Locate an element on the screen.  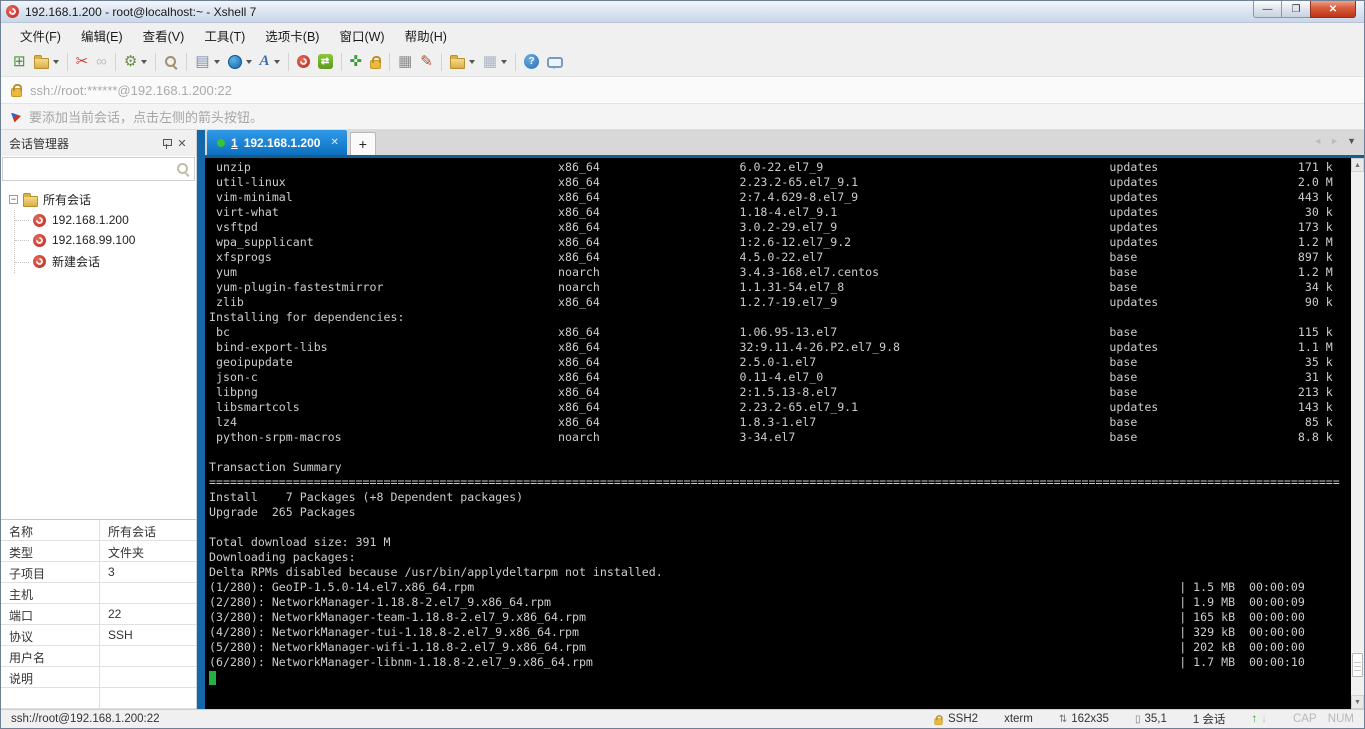
property-row: 类型 文件夹 is located at coordinates (98, 551).